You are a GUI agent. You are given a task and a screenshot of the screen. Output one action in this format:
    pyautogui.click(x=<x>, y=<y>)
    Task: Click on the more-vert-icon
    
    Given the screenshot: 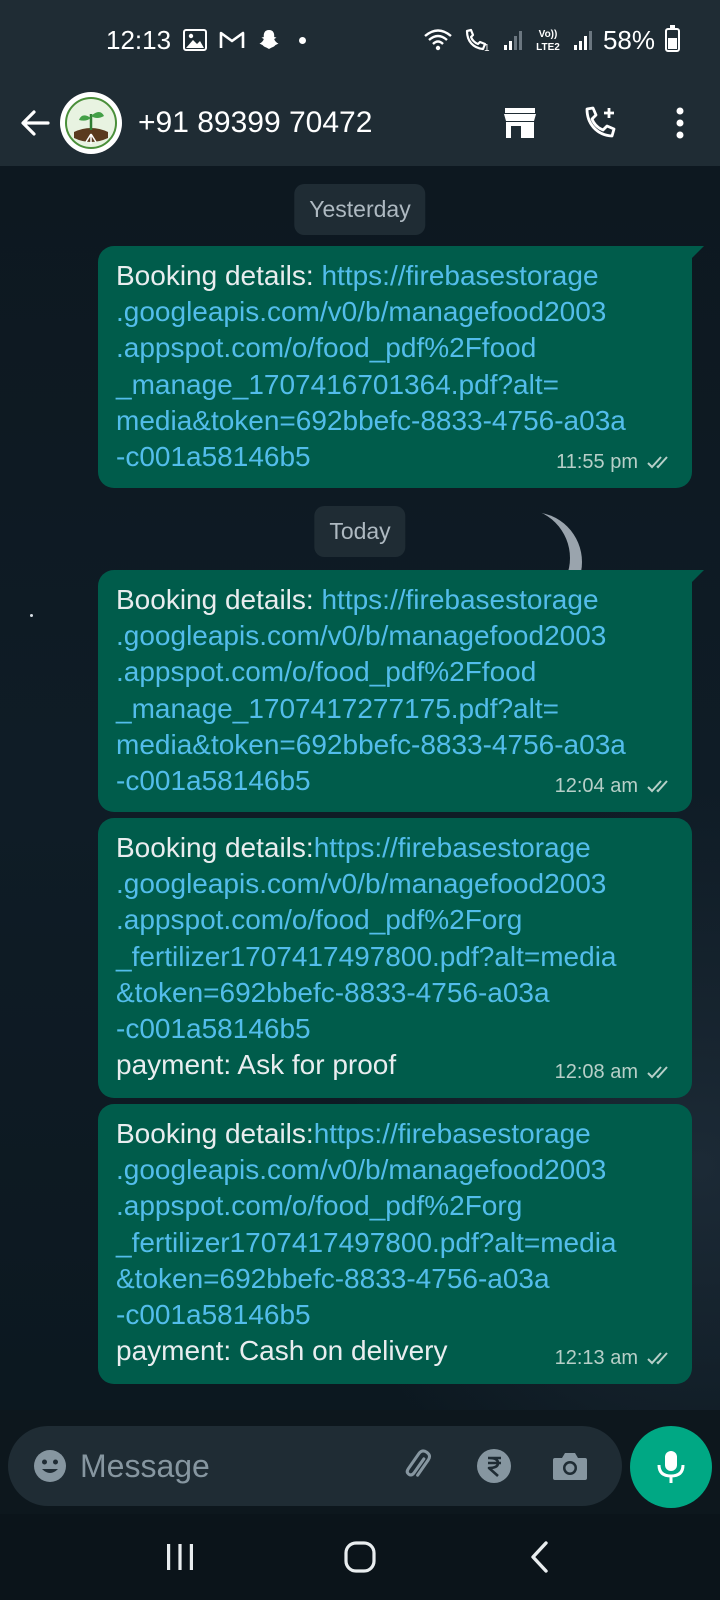 What is the action you would take?
    pyautogui.click(x=680, y=123)
    